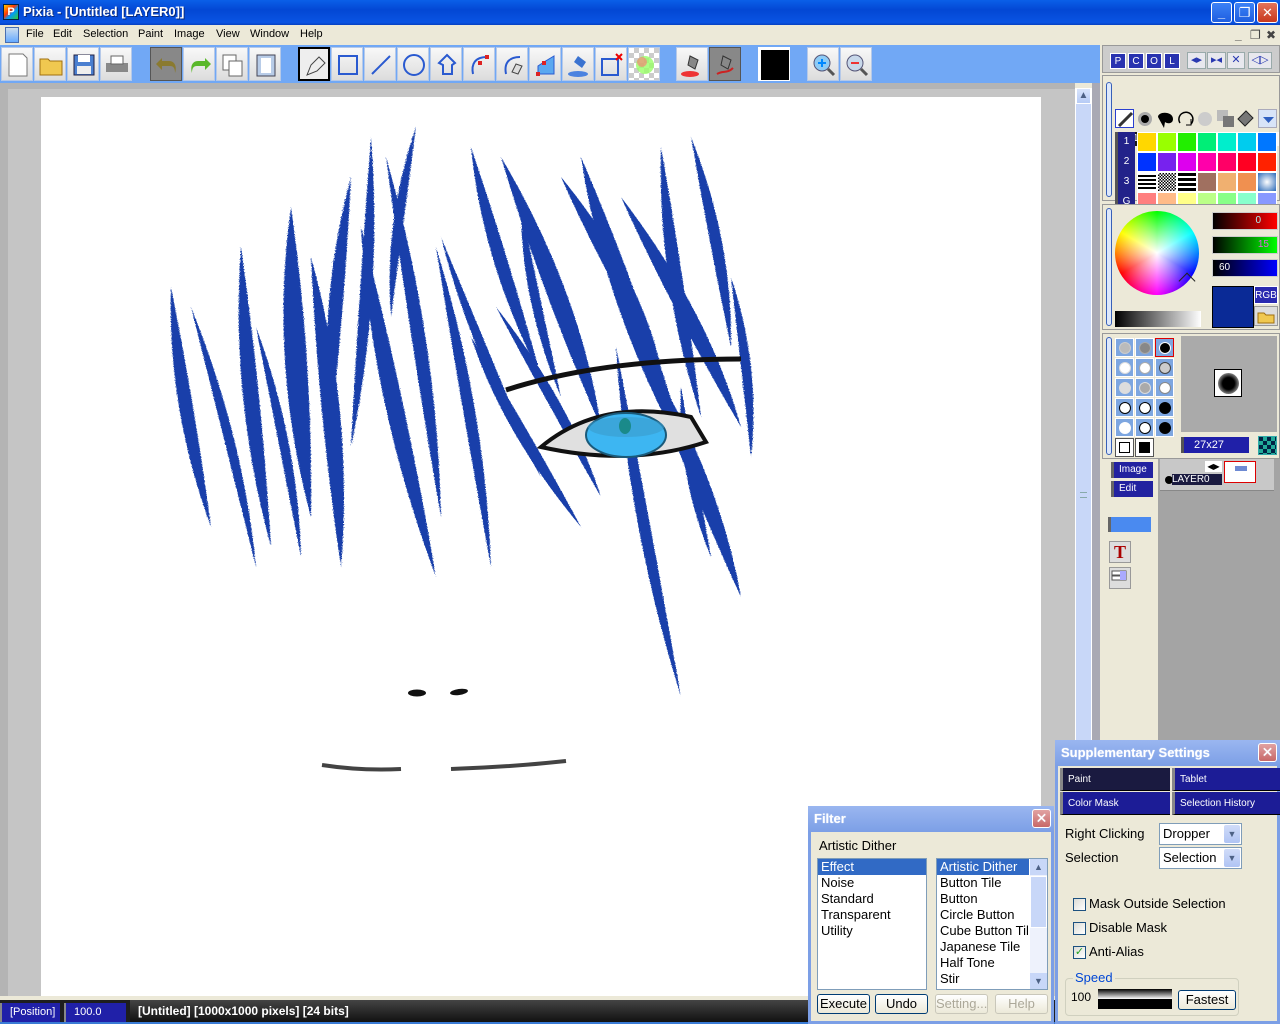  What do you see at coordinates (644, 64) in the screenshot?
I see `transparency-button` at bounding box center [644, 64].